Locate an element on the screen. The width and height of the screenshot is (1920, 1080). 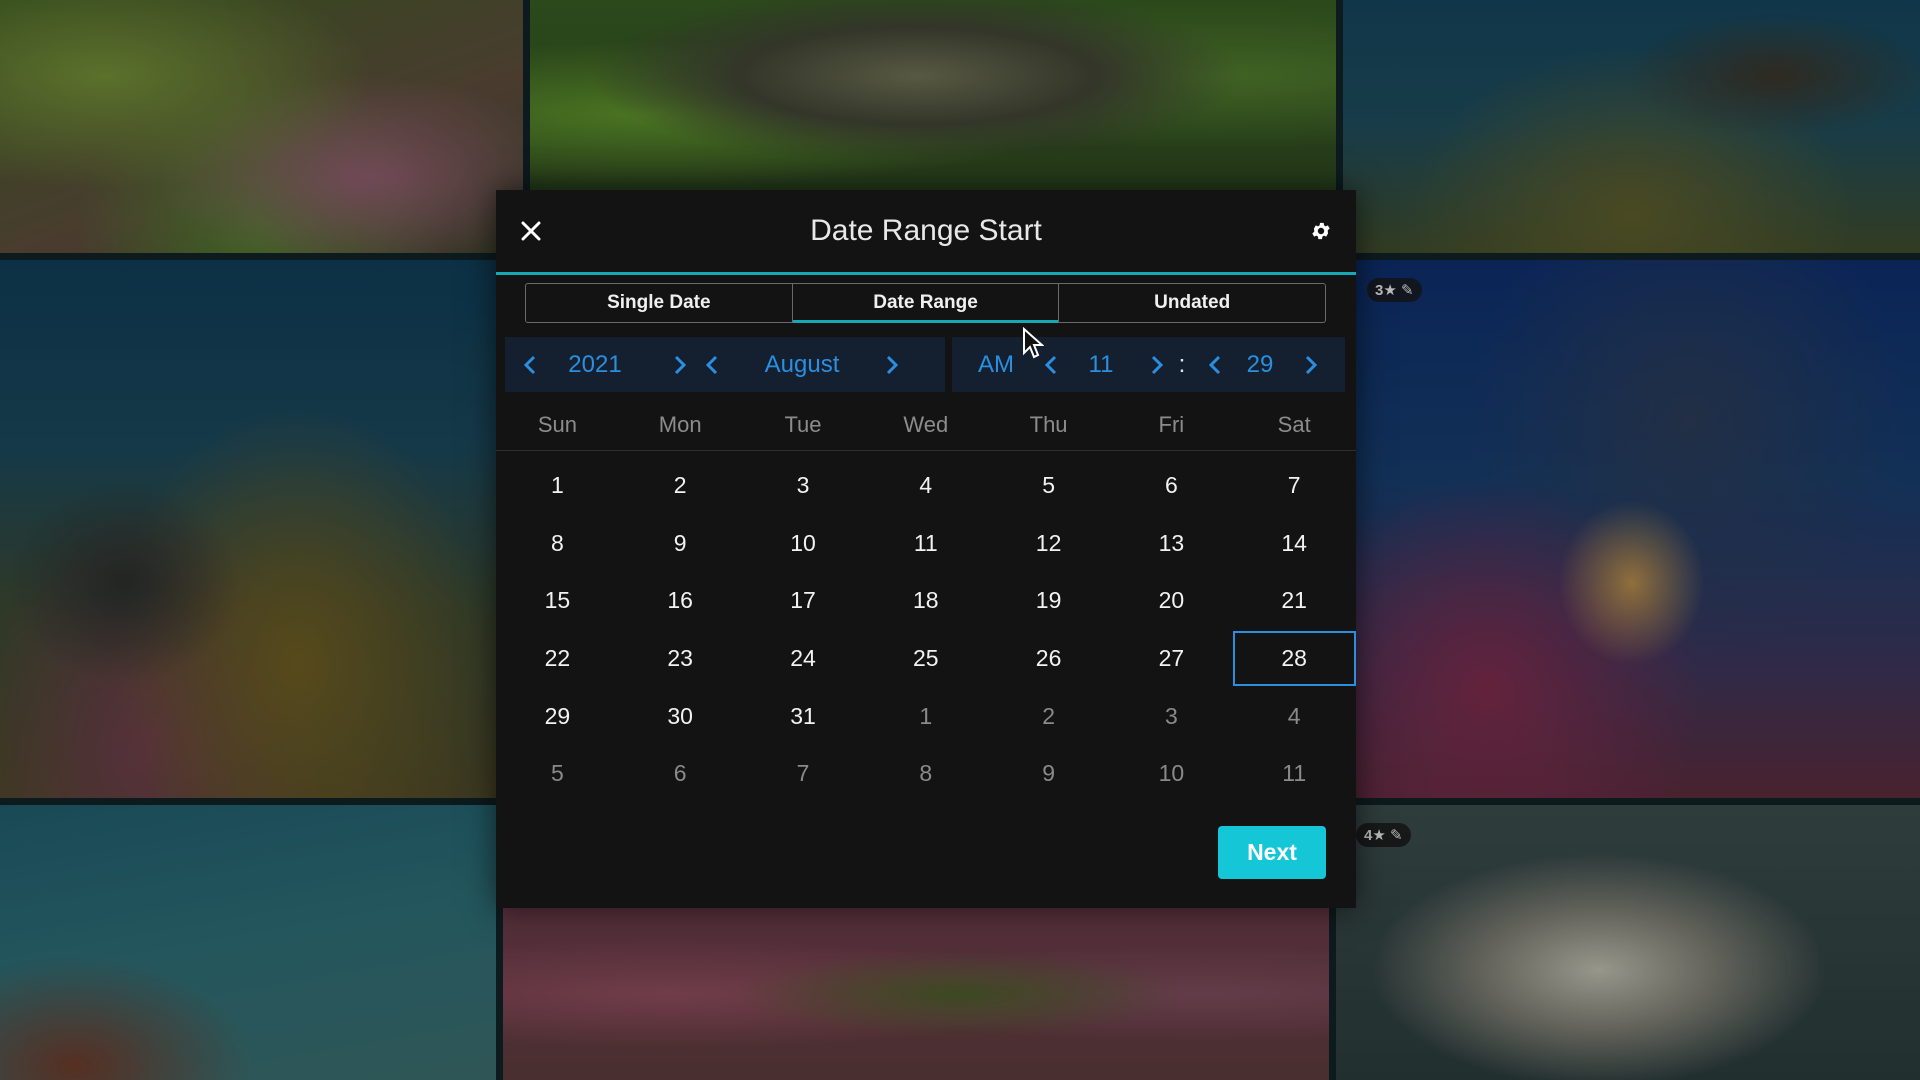
calendar-day-next-month: 8 is located at coordinates (925, 774).